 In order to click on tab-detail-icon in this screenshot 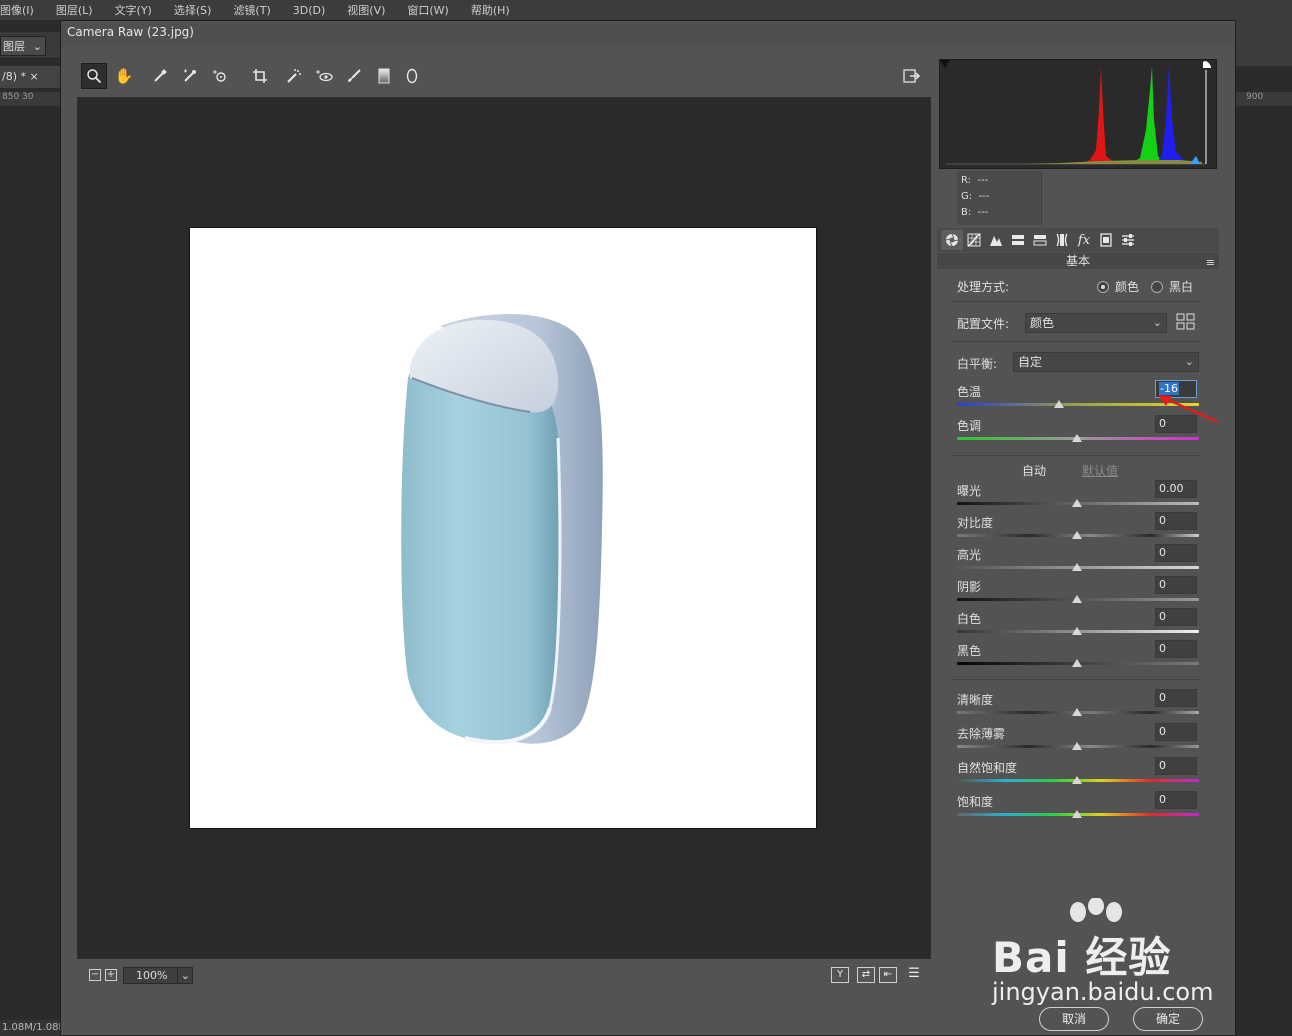, I will do `click(996, 240)`.